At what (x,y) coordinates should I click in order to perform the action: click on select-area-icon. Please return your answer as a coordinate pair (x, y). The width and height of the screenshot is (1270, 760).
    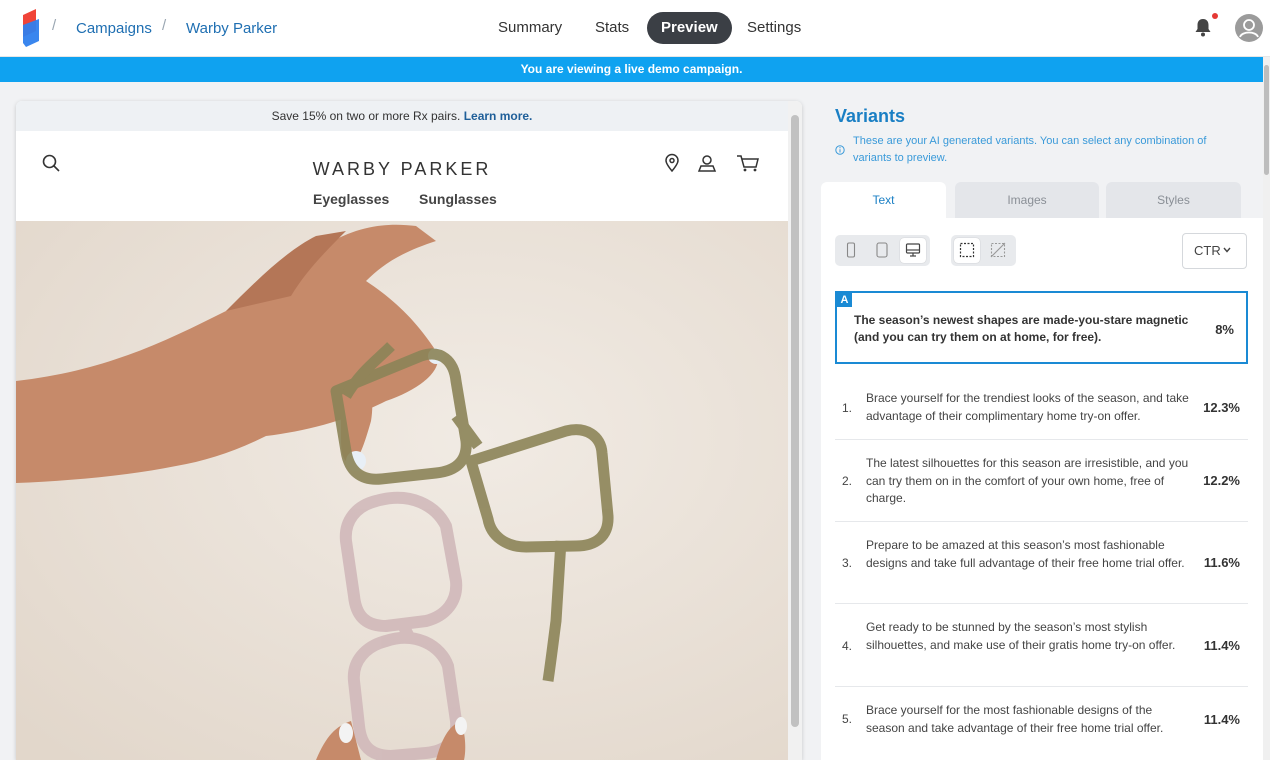
    Looking at the image, I should click on (967, 250).